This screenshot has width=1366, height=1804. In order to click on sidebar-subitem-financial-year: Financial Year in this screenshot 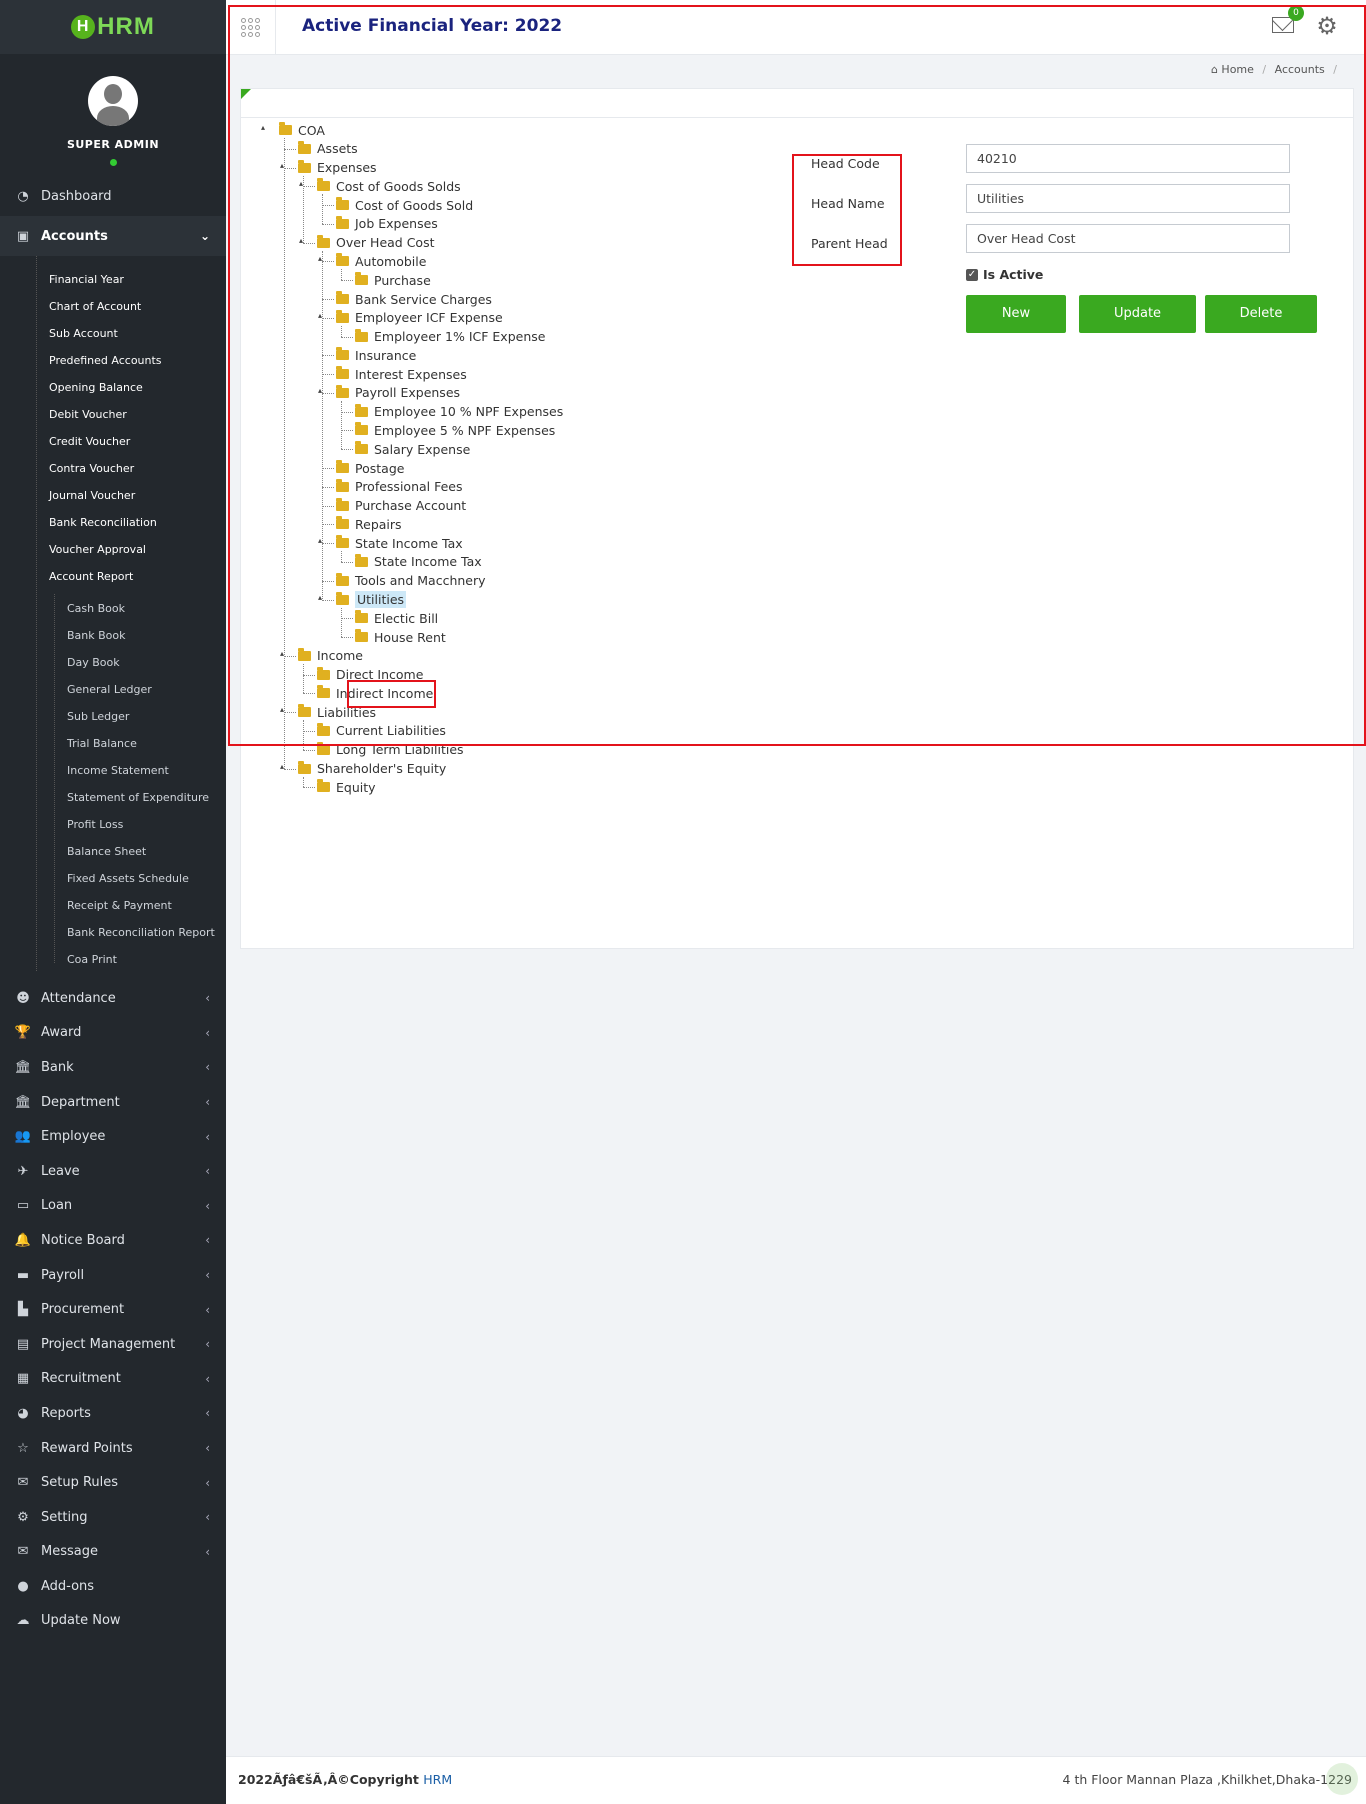, I will do `click(113, 279)`.